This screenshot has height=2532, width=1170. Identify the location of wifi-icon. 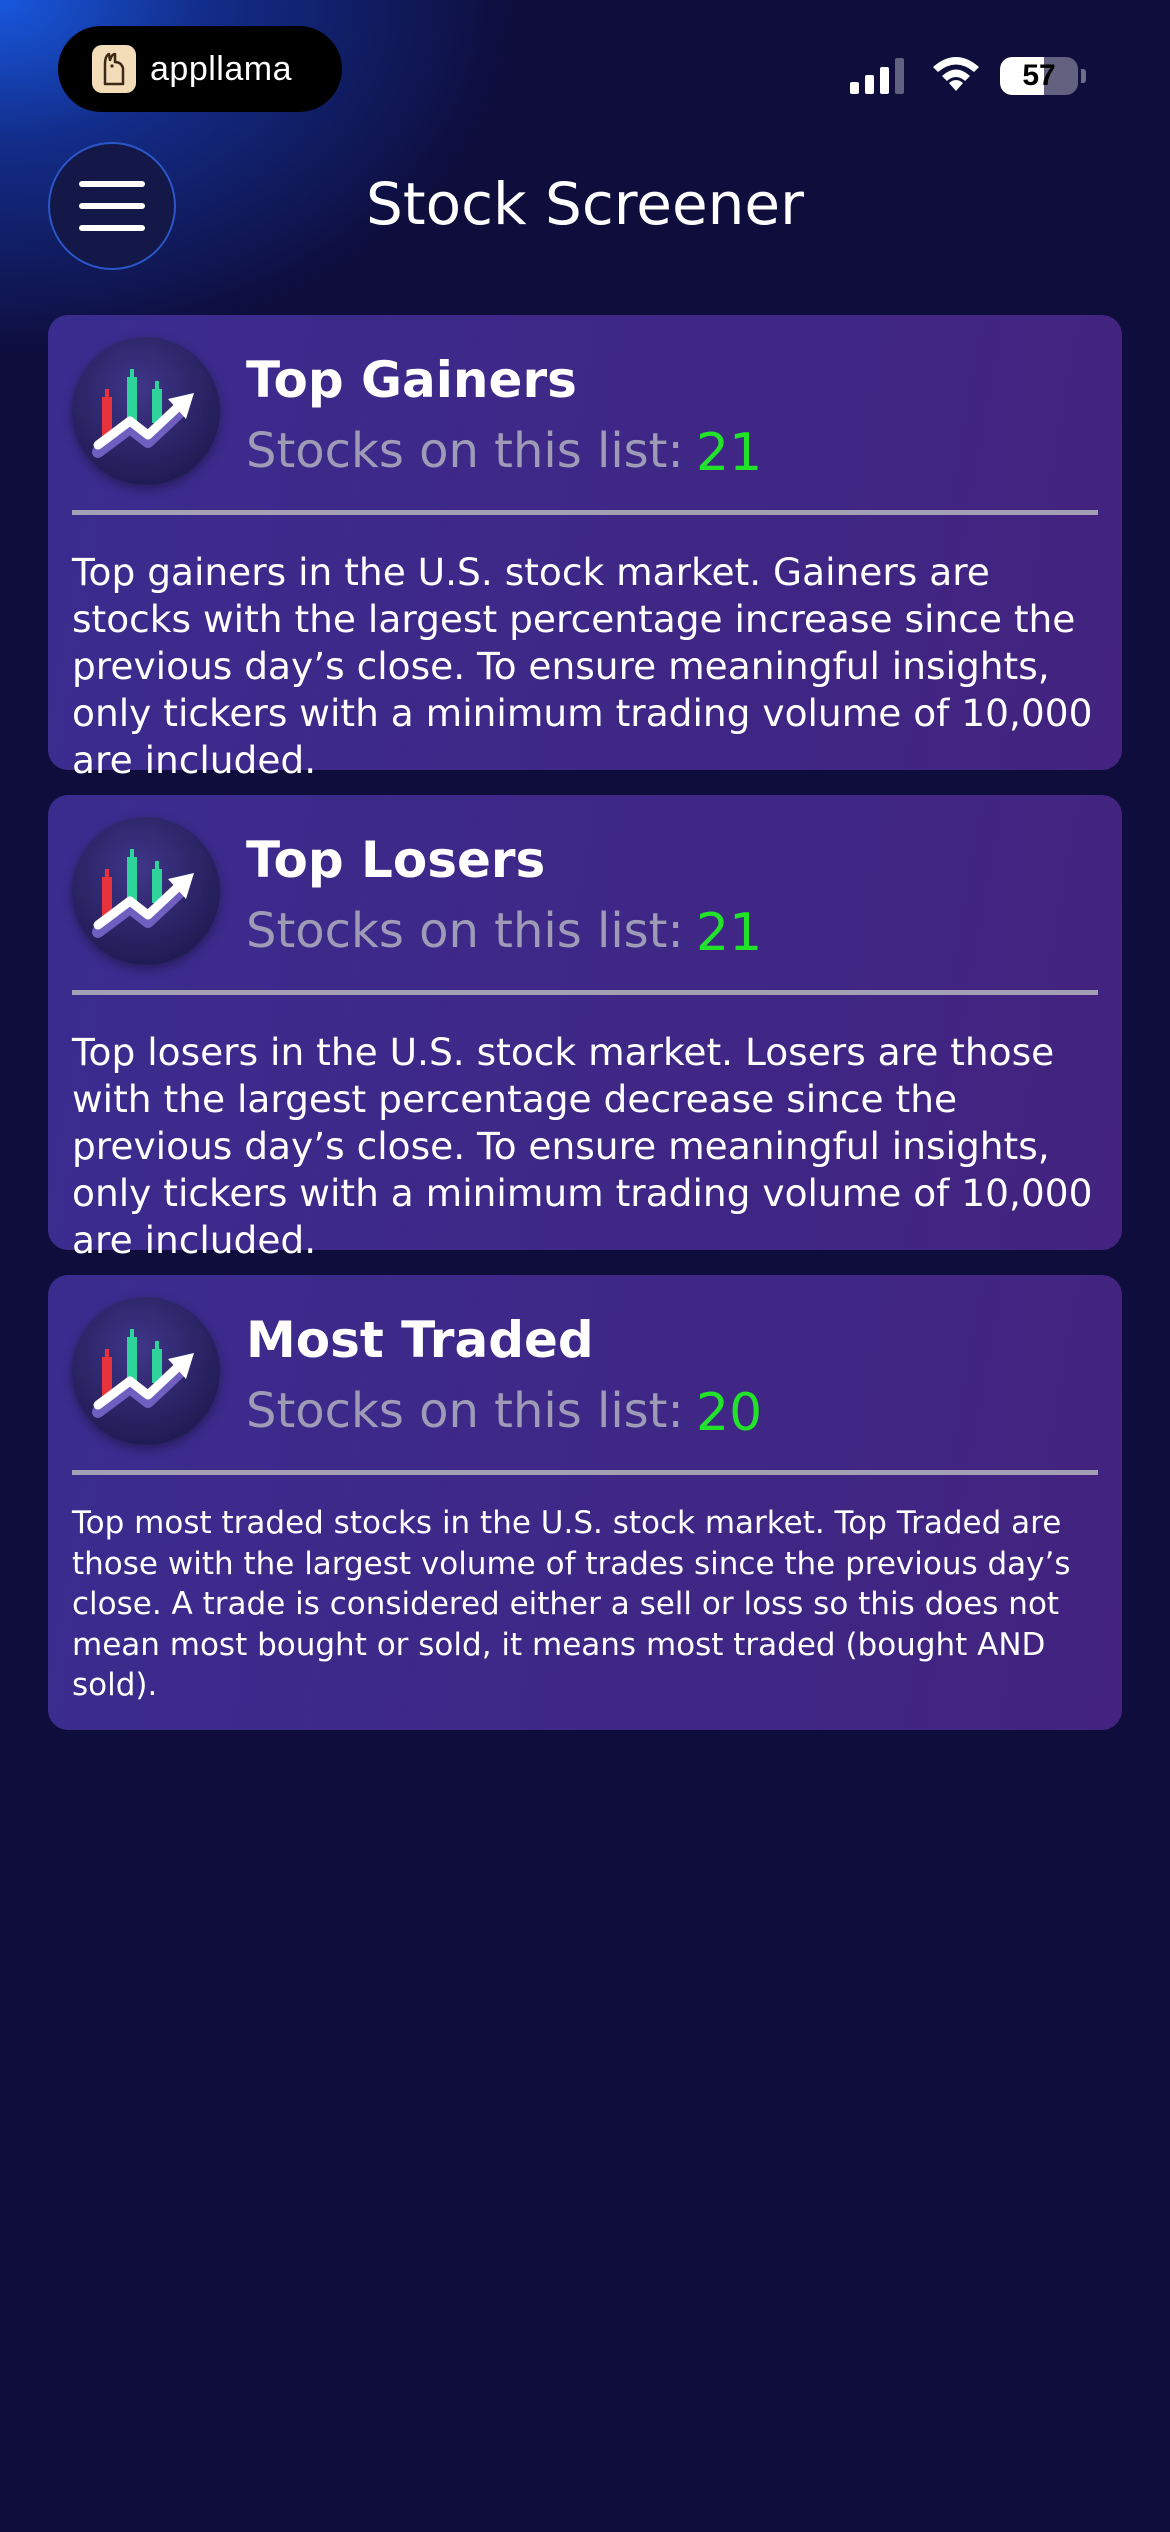
(956, 76).